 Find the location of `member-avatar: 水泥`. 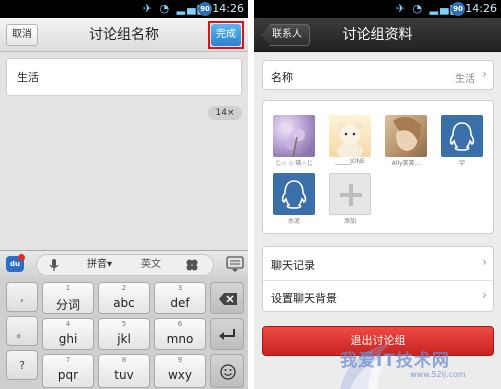

member-avatar: 水泥 is located at coordinates (294, 199).